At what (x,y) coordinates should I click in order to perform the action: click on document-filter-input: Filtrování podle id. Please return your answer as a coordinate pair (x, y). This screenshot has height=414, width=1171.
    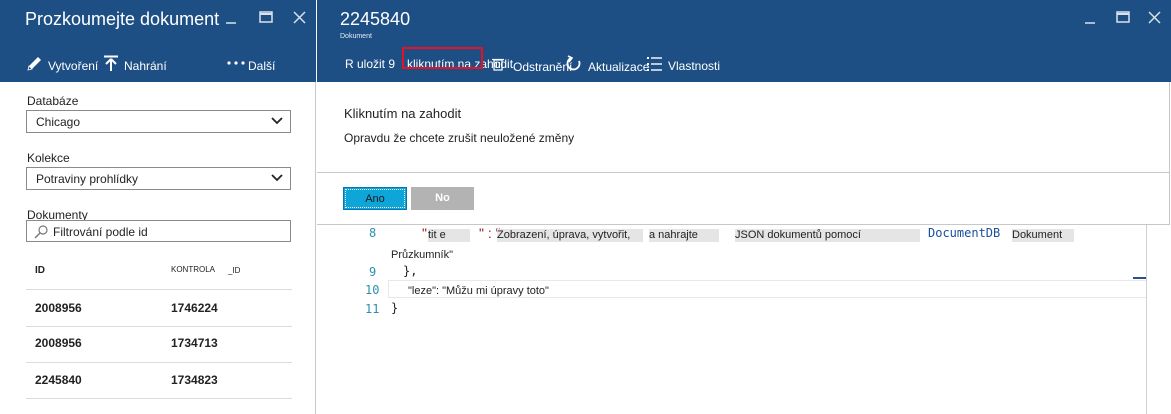
    Looking at the image, I should click on (158, 231).